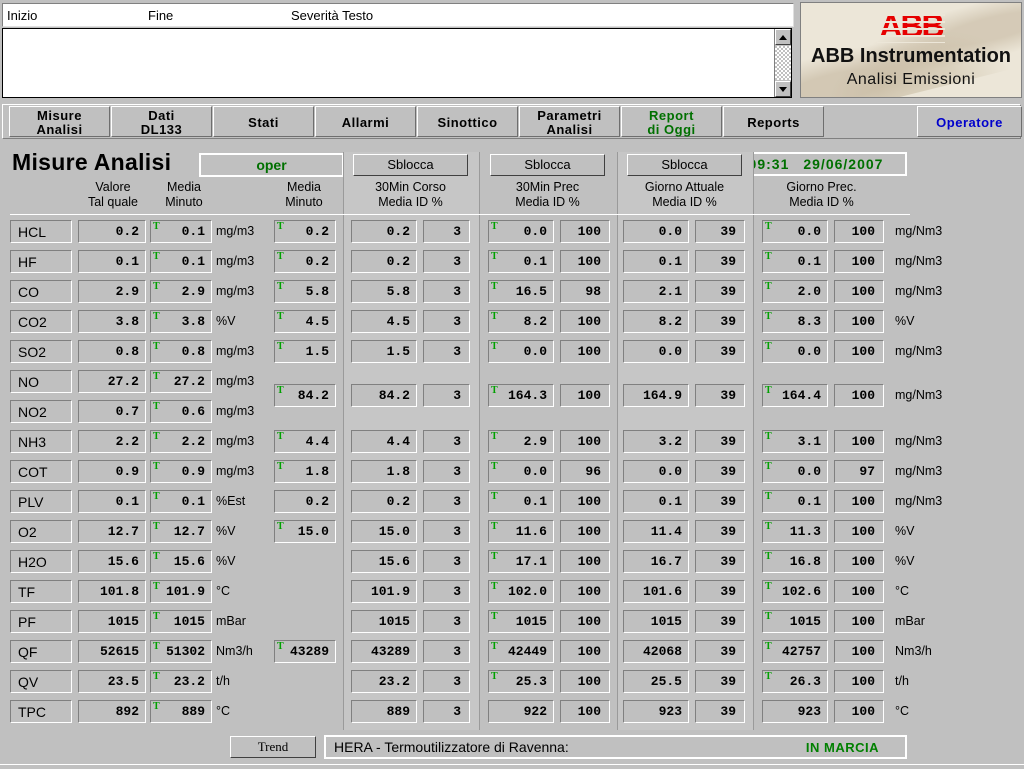  What do you see at coordinates (805, 681) in the screenshot?
I see `cell-giorno-prec-media-QV-text: 26.3` at bounding box center [805, 681].